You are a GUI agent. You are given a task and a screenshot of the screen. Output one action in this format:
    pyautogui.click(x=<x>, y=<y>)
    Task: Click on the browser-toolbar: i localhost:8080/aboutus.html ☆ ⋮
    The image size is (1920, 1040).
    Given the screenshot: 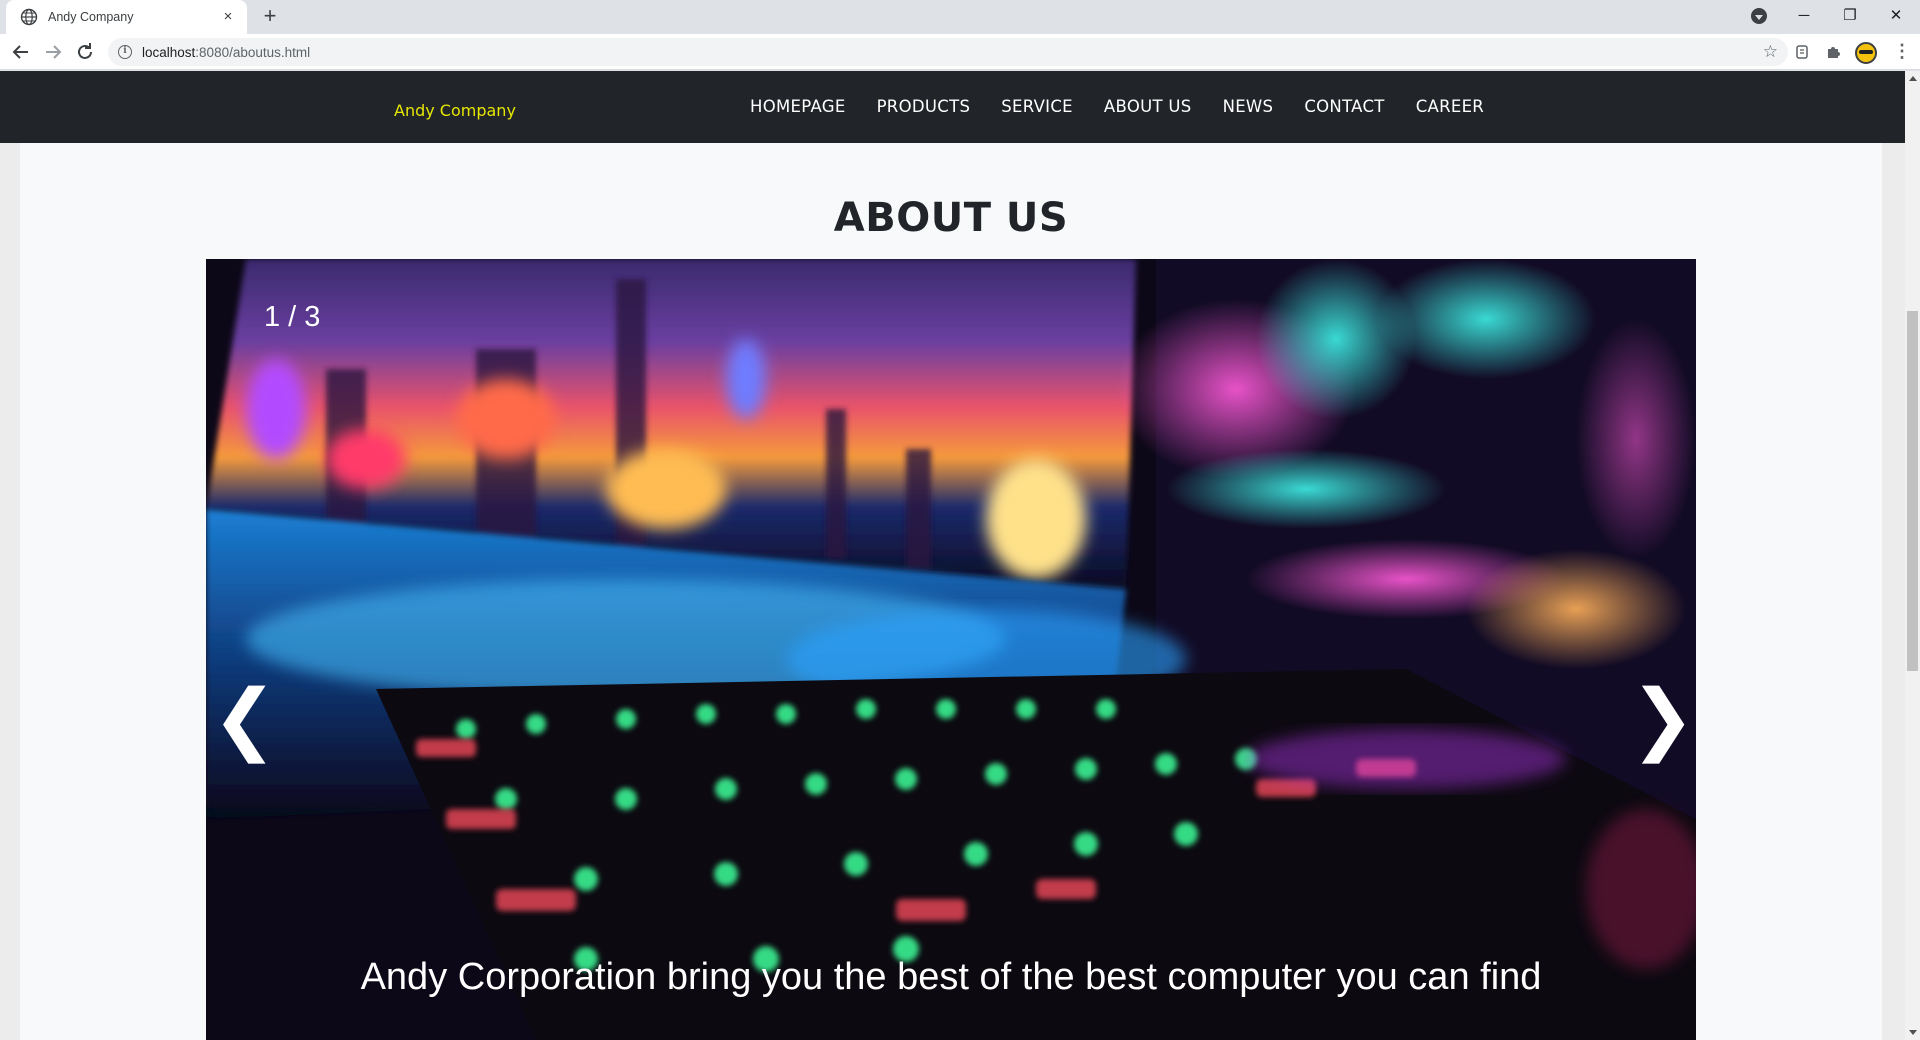 What is the action you would take?
    pyautogui.click(x=960, y=52)
    